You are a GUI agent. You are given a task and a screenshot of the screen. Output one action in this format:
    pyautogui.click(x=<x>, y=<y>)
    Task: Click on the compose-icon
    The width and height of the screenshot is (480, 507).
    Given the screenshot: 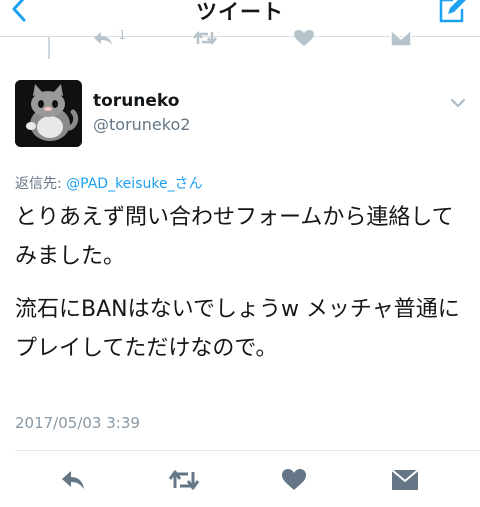 What is the action you would take?
    pyautogui.click(x=452, y=11)
    